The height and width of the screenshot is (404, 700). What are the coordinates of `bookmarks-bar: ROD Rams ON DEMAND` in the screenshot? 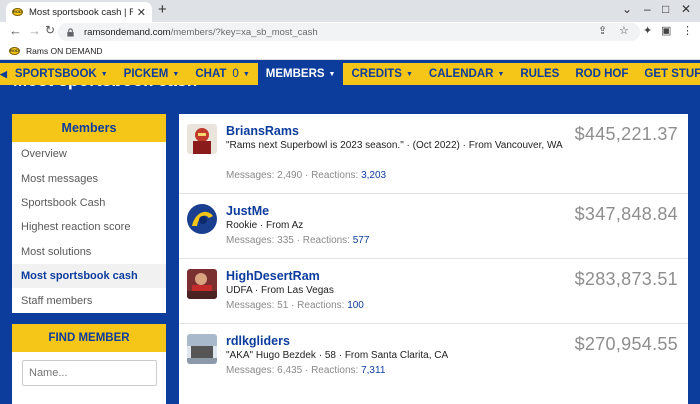 It's located at (350, 51).